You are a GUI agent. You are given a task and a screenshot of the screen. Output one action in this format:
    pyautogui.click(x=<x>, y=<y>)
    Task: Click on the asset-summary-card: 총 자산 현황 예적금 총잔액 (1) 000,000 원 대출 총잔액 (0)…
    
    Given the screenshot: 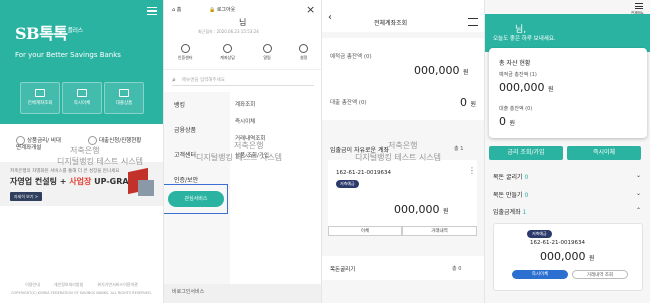 What is the action you would take?
    pyautogui.click(x=568, y=93)
    